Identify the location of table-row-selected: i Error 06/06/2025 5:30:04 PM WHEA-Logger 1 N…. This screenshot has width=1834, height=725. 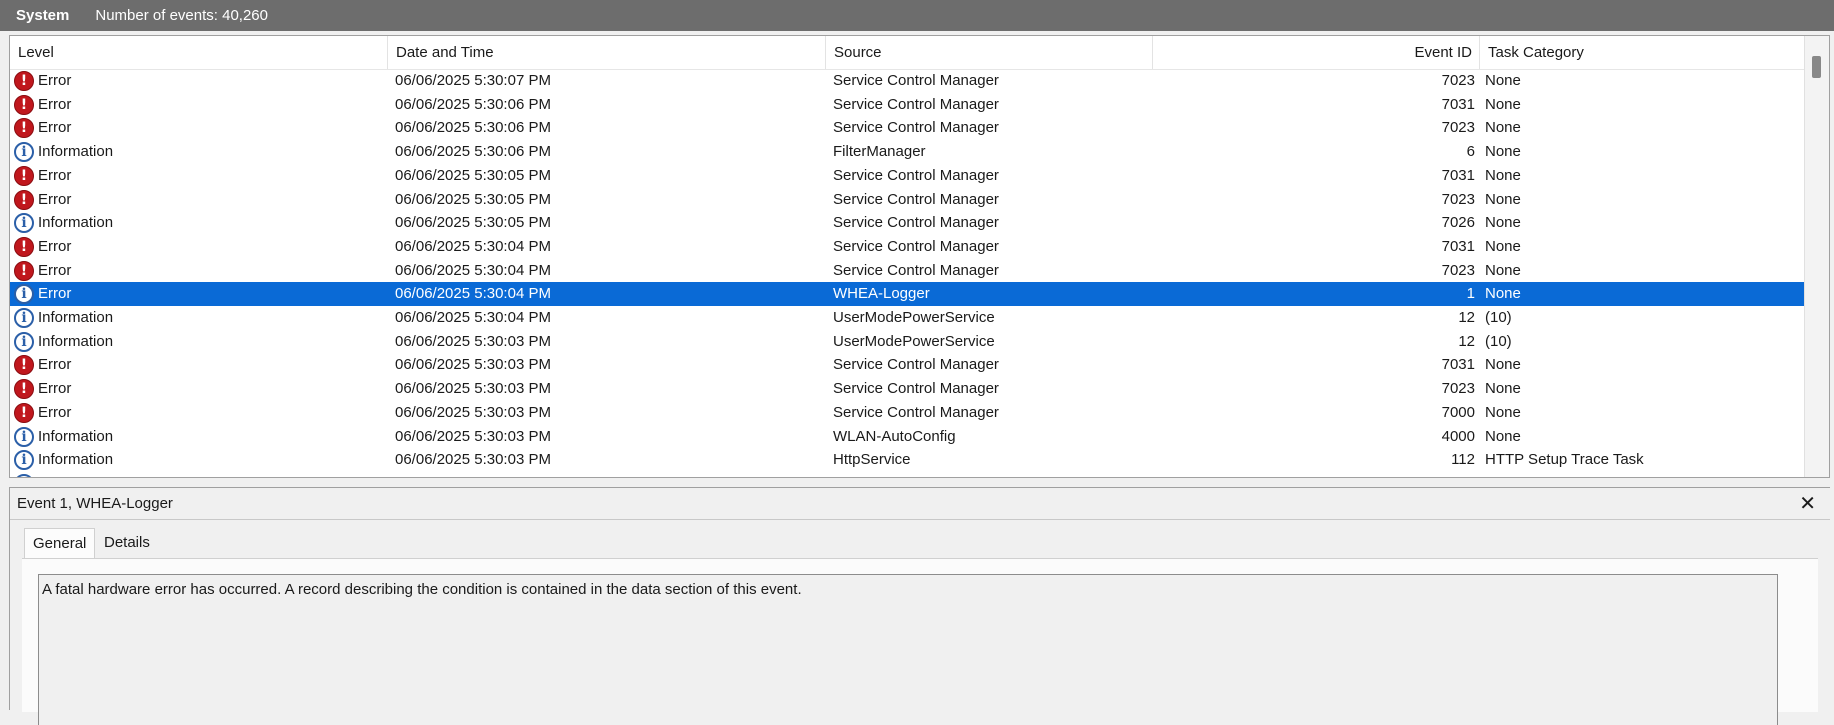
(908, 294).